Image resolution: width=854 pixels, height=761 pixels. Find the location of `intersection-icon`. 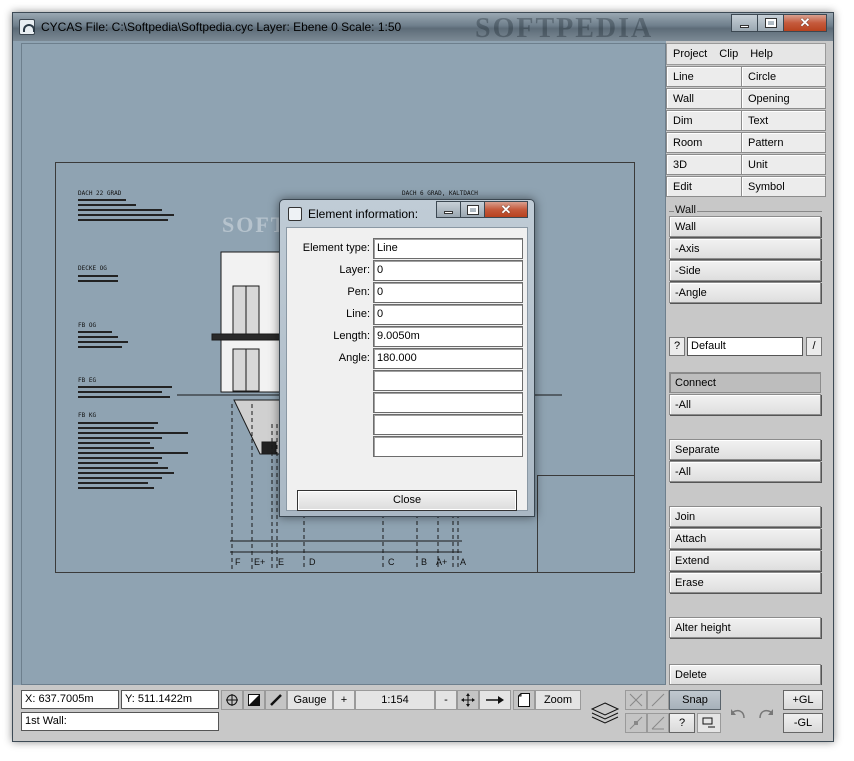

intersection-icon is located at coordinates (636, 700).